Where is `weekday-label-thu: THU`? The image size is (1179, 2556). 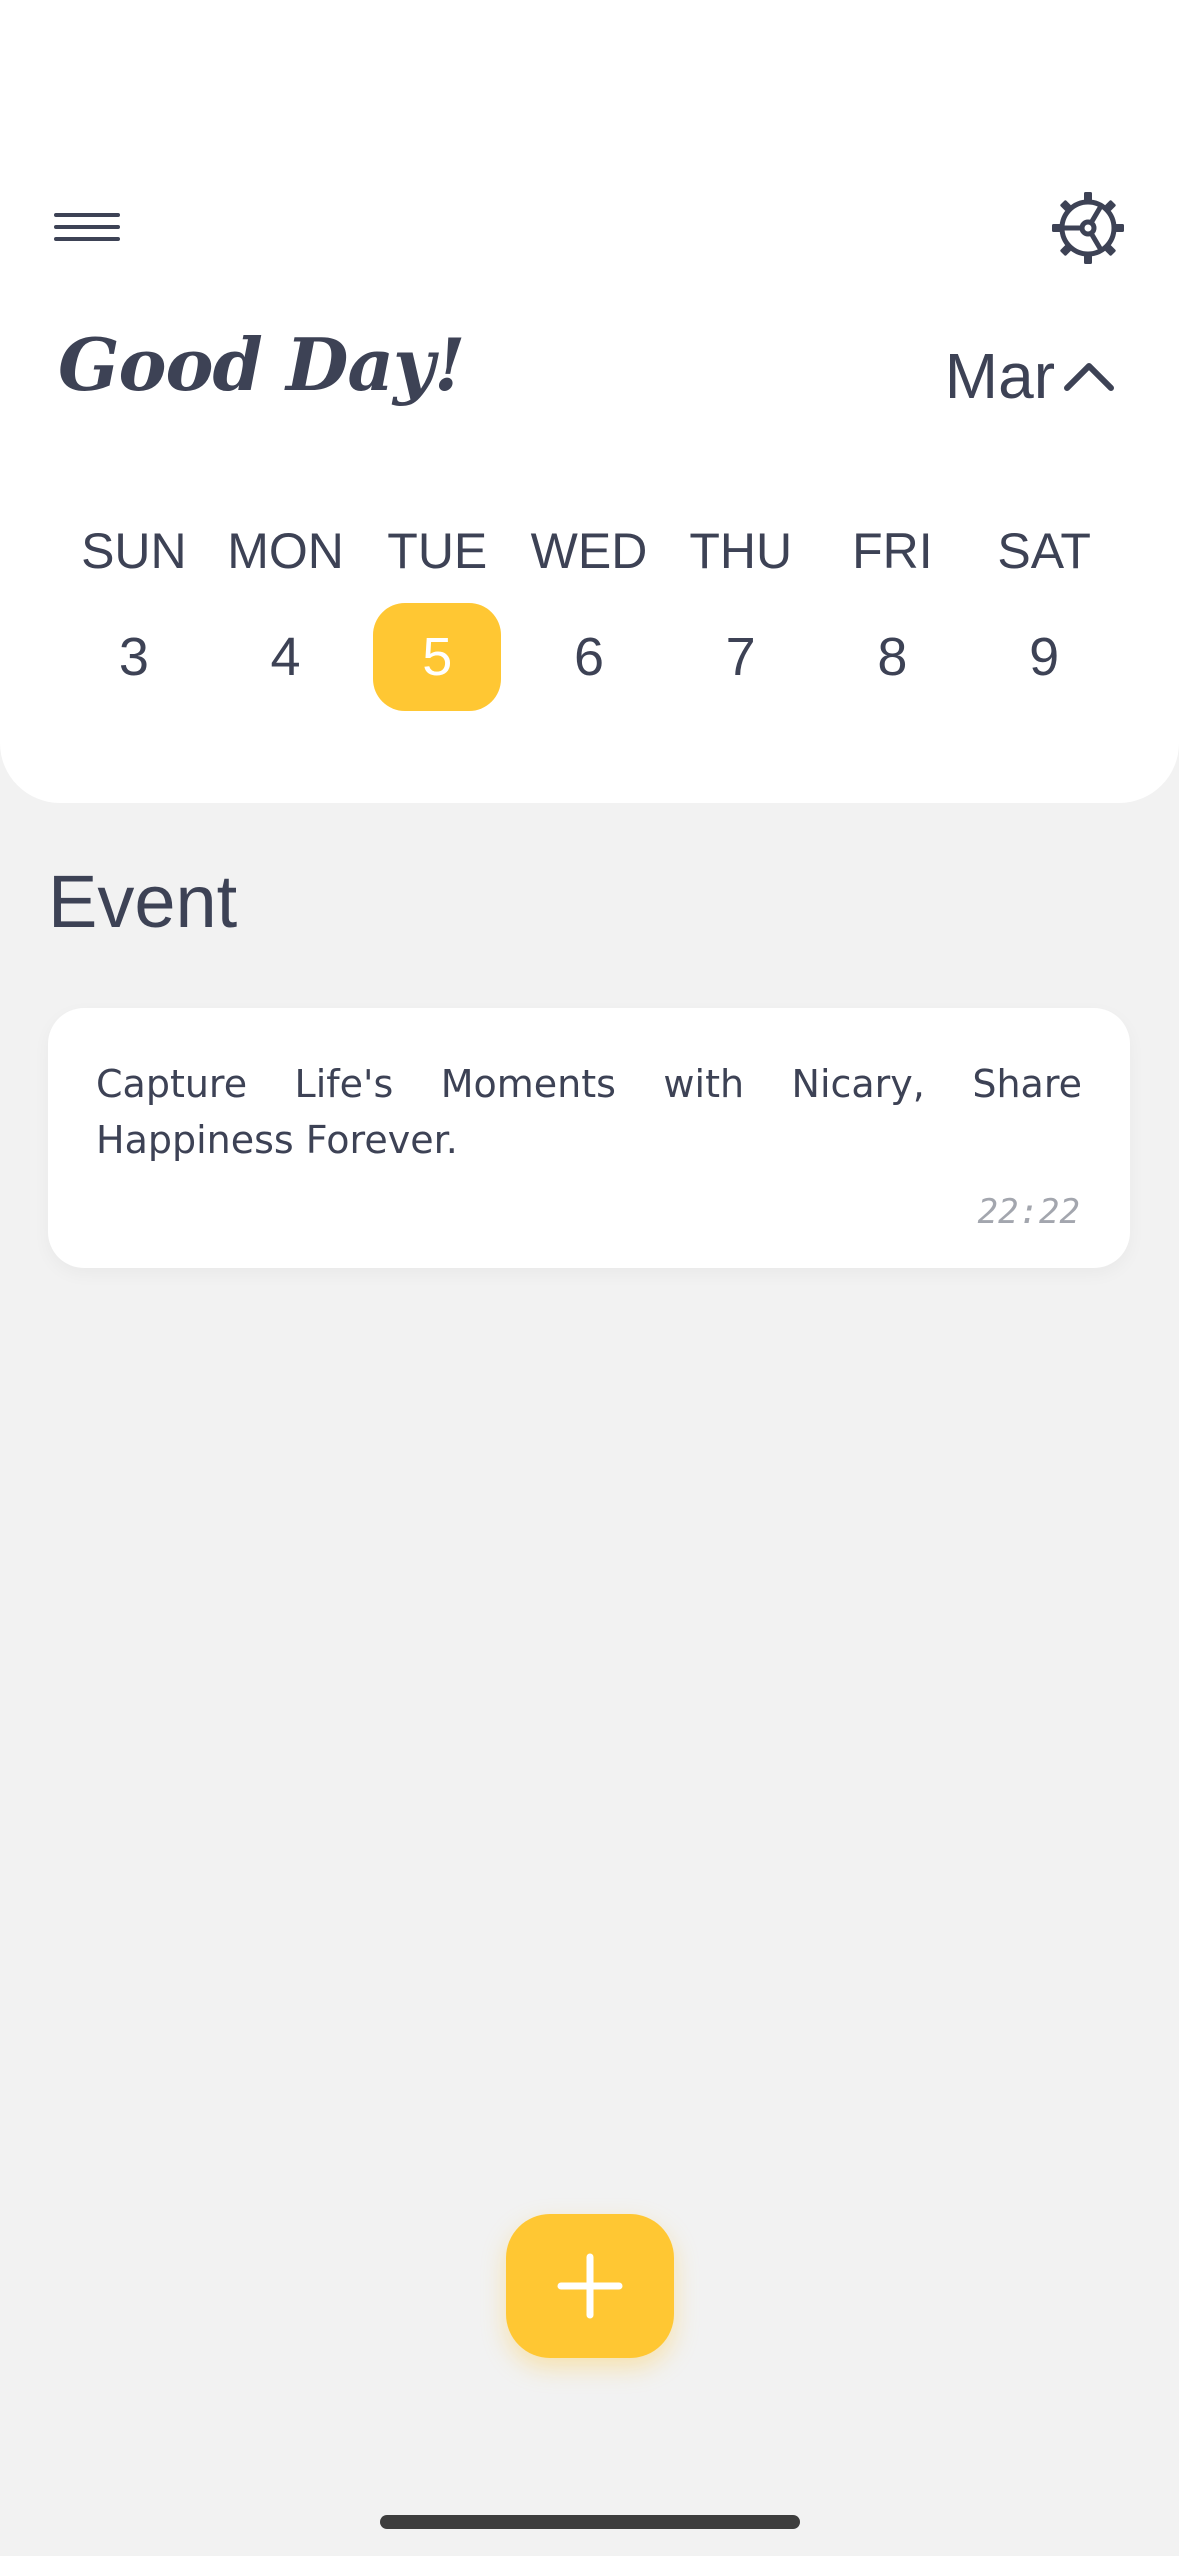 weekday-label-thu: THU is located at coordinates (741, 551).